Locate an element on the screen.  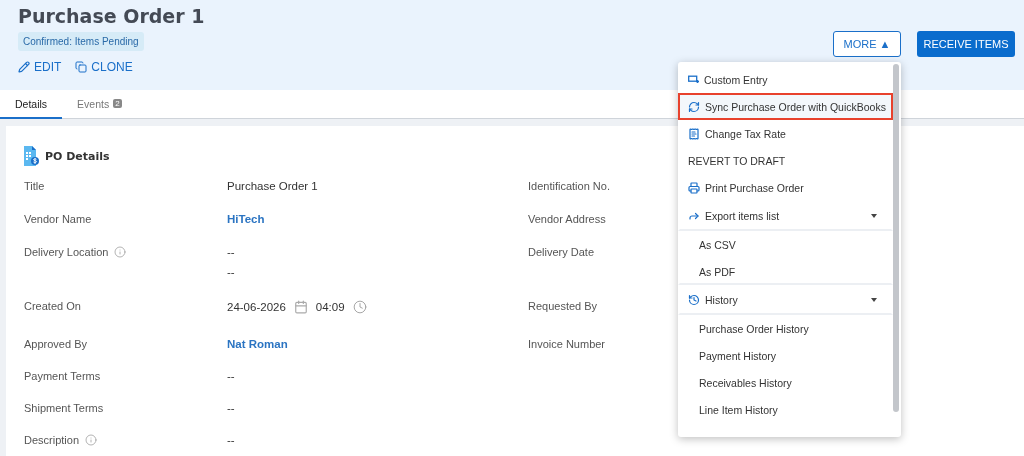
menu-item: Receivables History is located at coordinates (785, 382).